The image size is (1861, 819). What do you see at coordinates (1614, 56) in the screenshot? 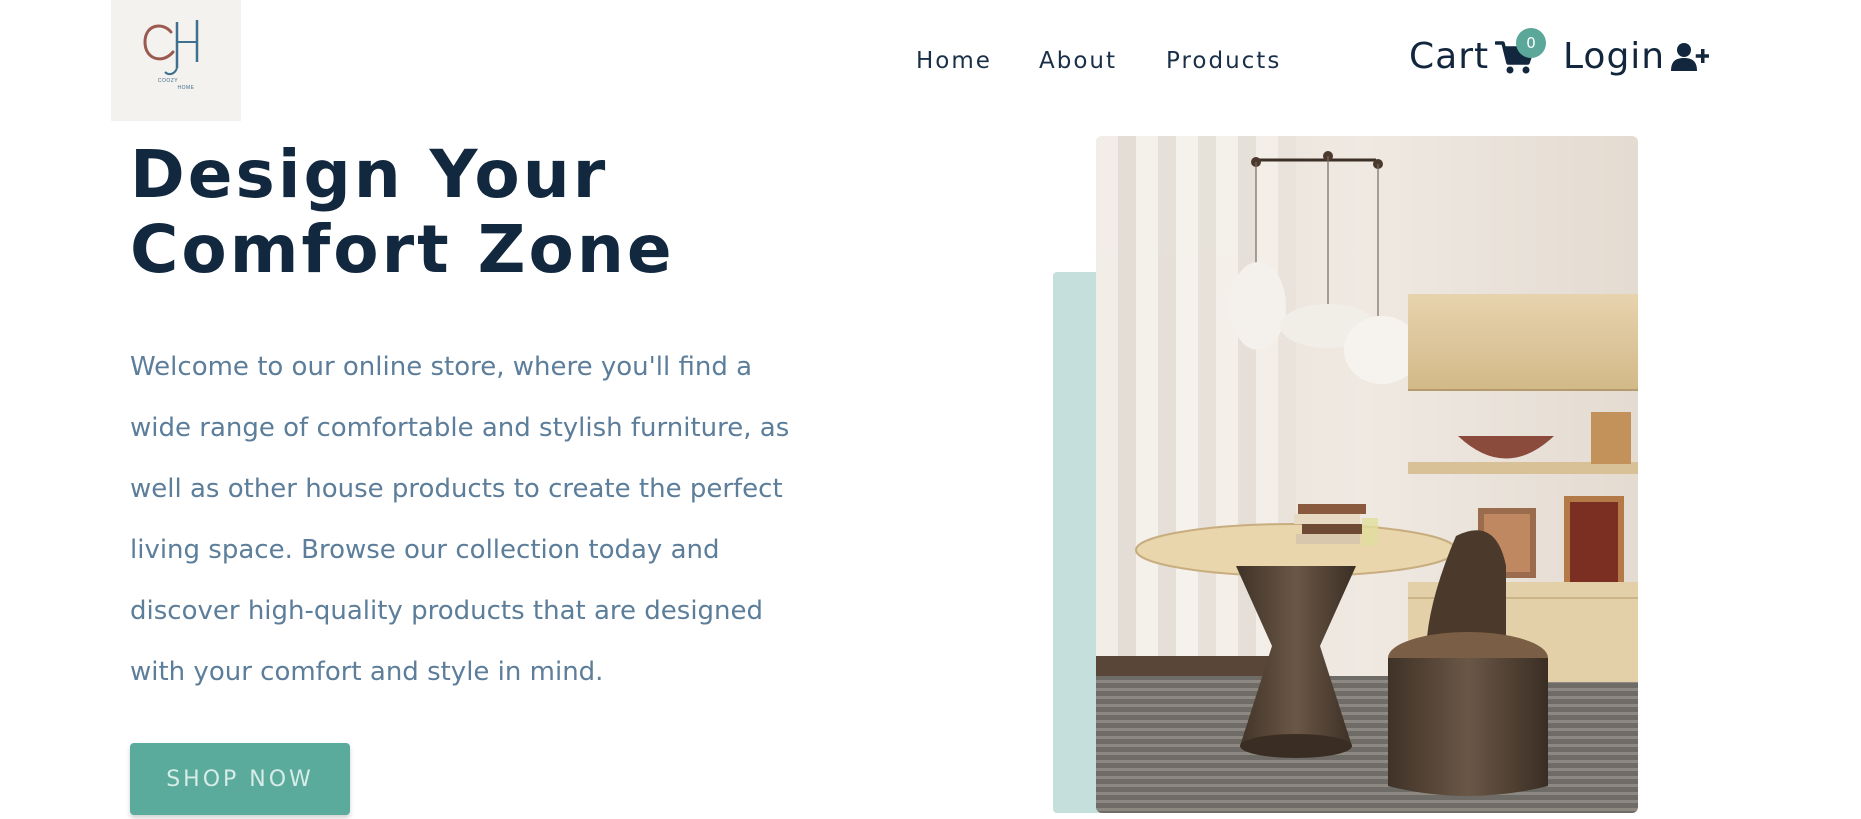
I see `login-label: Login` at bounding box center [1614, 56].